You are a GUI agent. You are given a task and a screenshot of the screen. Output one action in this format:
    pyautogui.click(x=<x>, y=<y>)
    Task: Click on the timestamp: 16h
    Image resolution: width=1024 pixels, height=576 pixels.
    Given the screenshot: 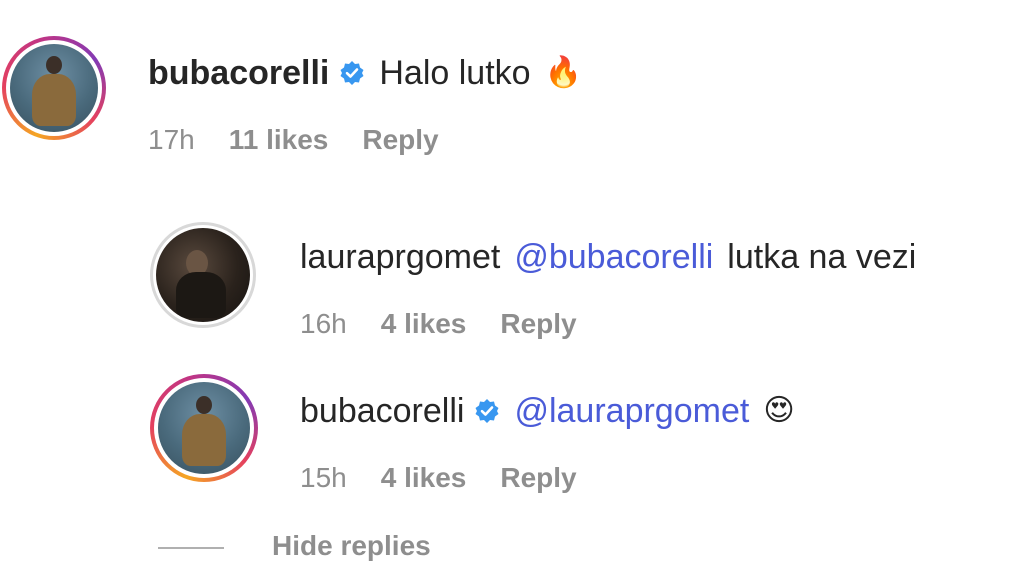 What is the action you would take?
    pyautogui.click(x=323, y=323)
    